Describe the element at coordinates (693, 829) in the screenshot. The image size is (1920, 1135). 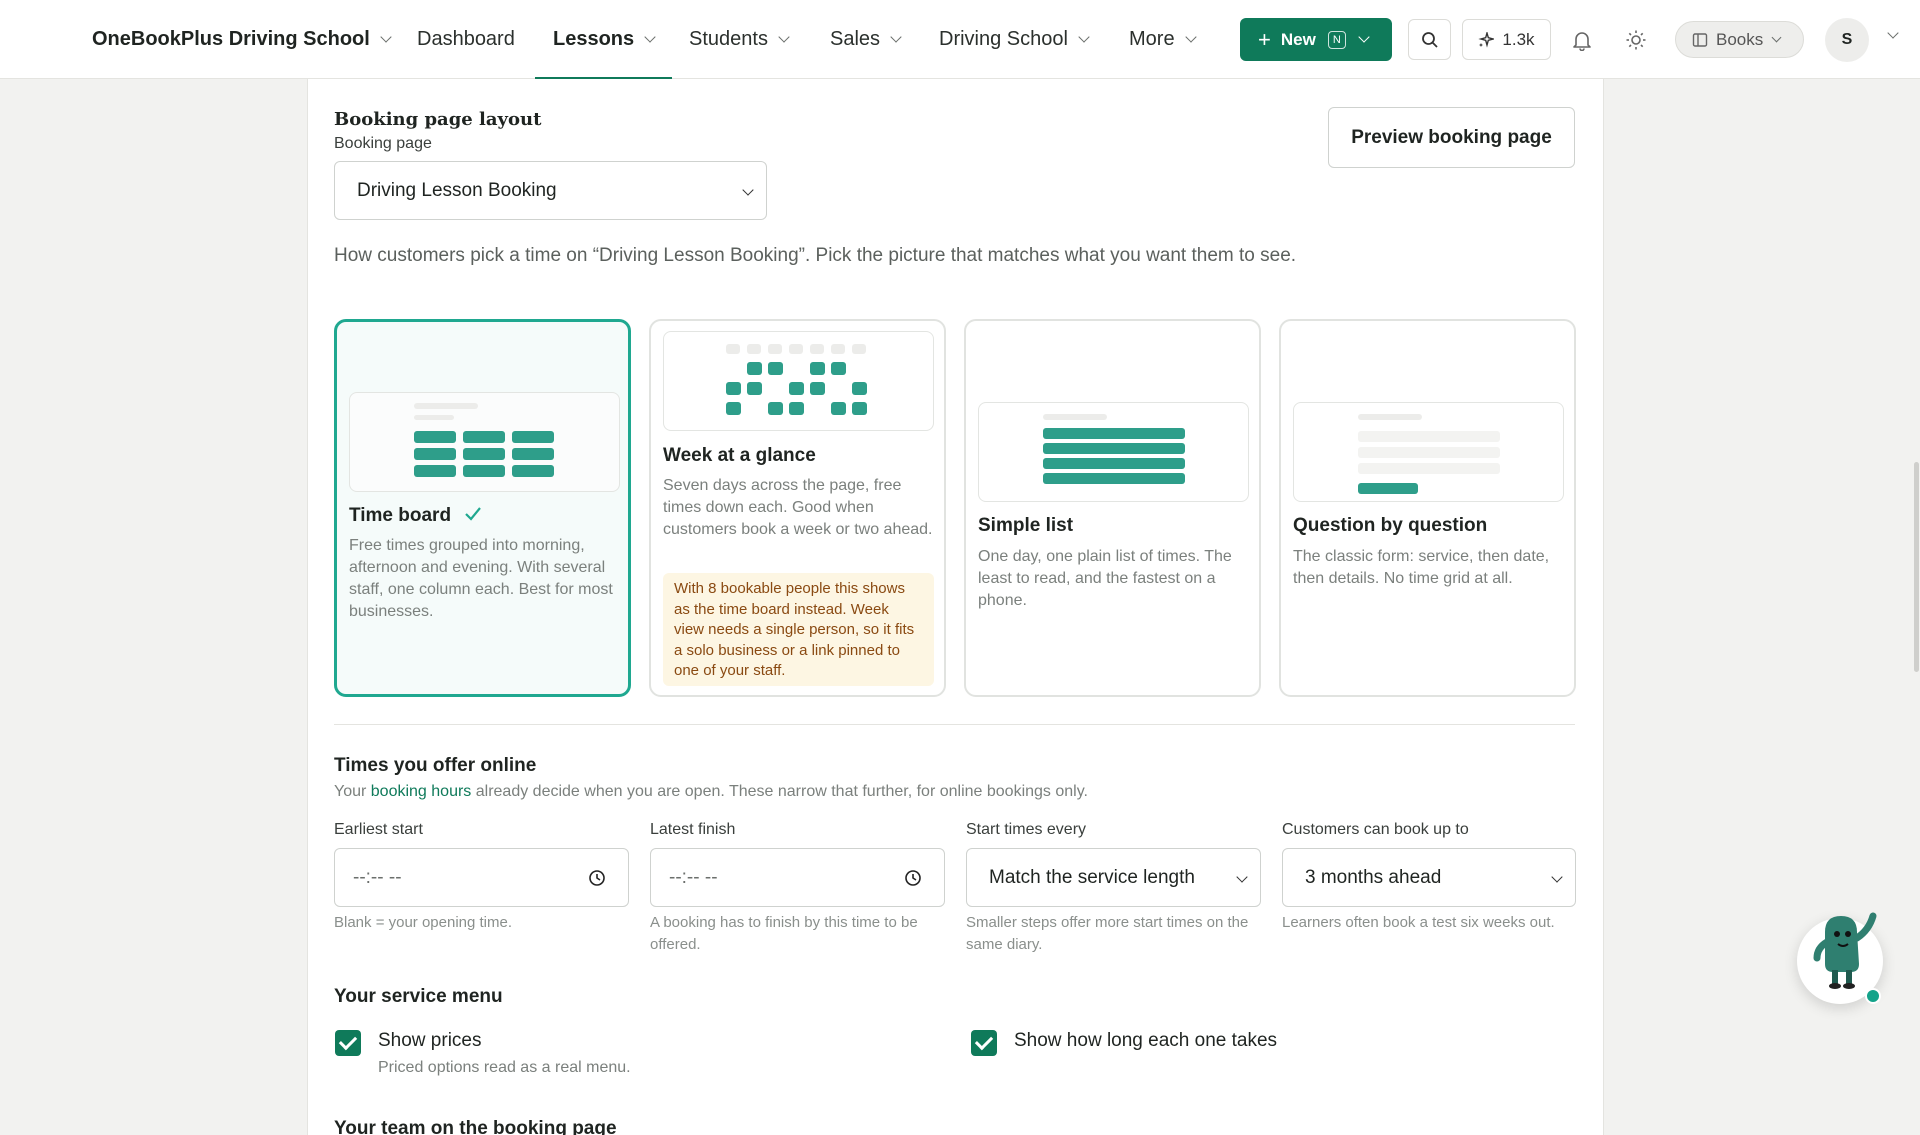
I see `latest-finish-label: Latest finish` at that location.